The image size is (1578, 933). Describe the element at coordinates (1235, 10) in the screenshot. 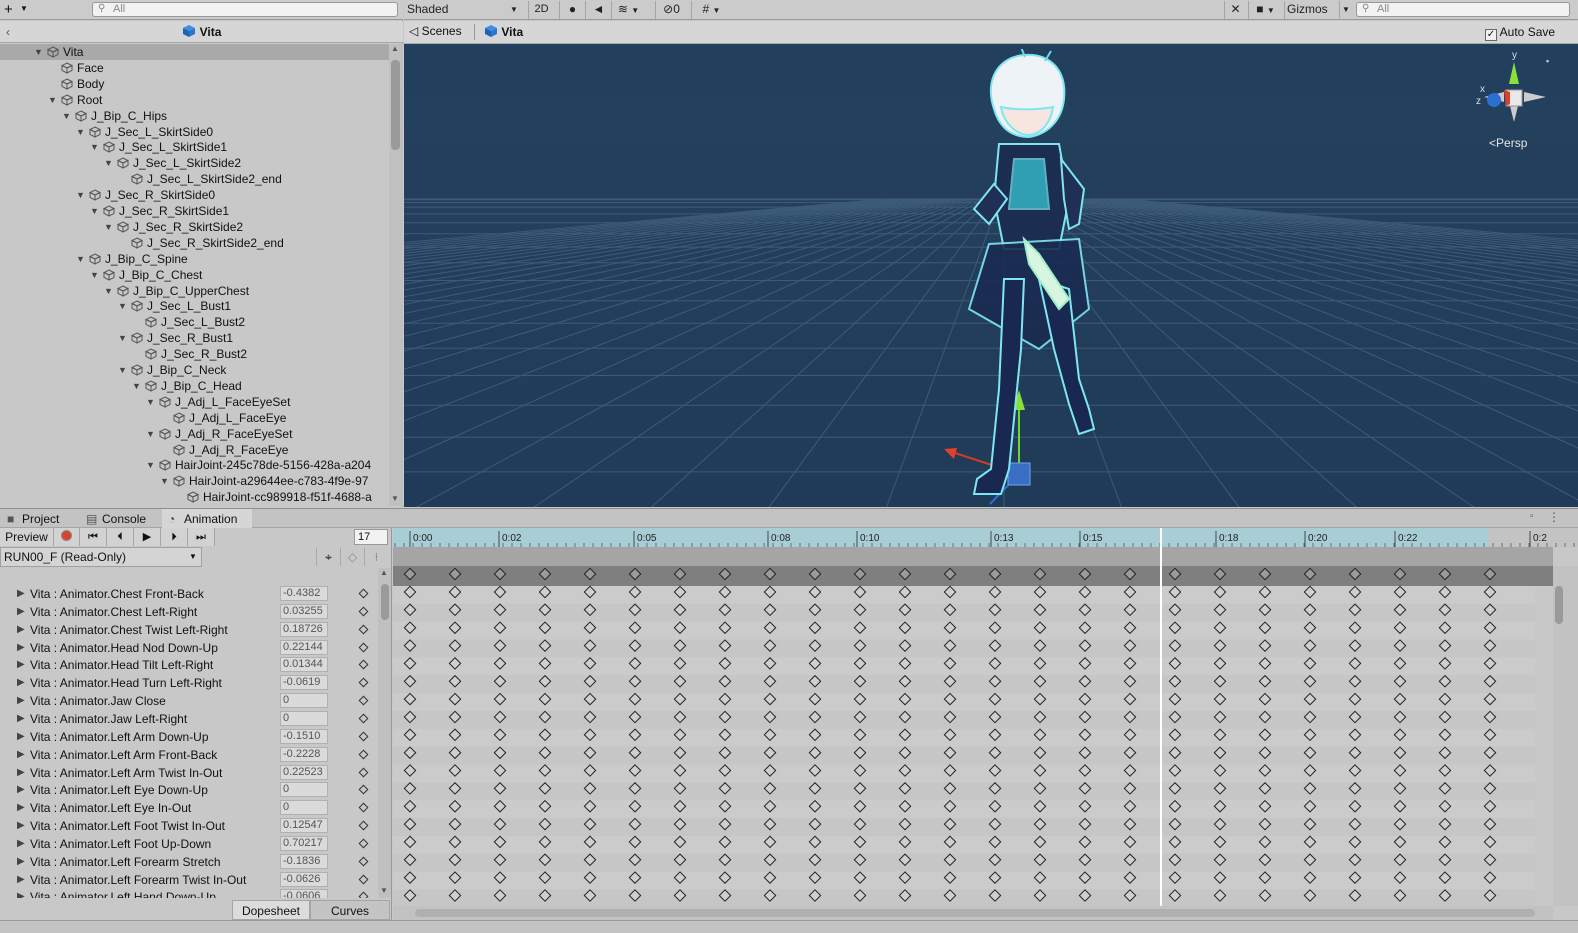

I see `tools-button: ✕` at that location.